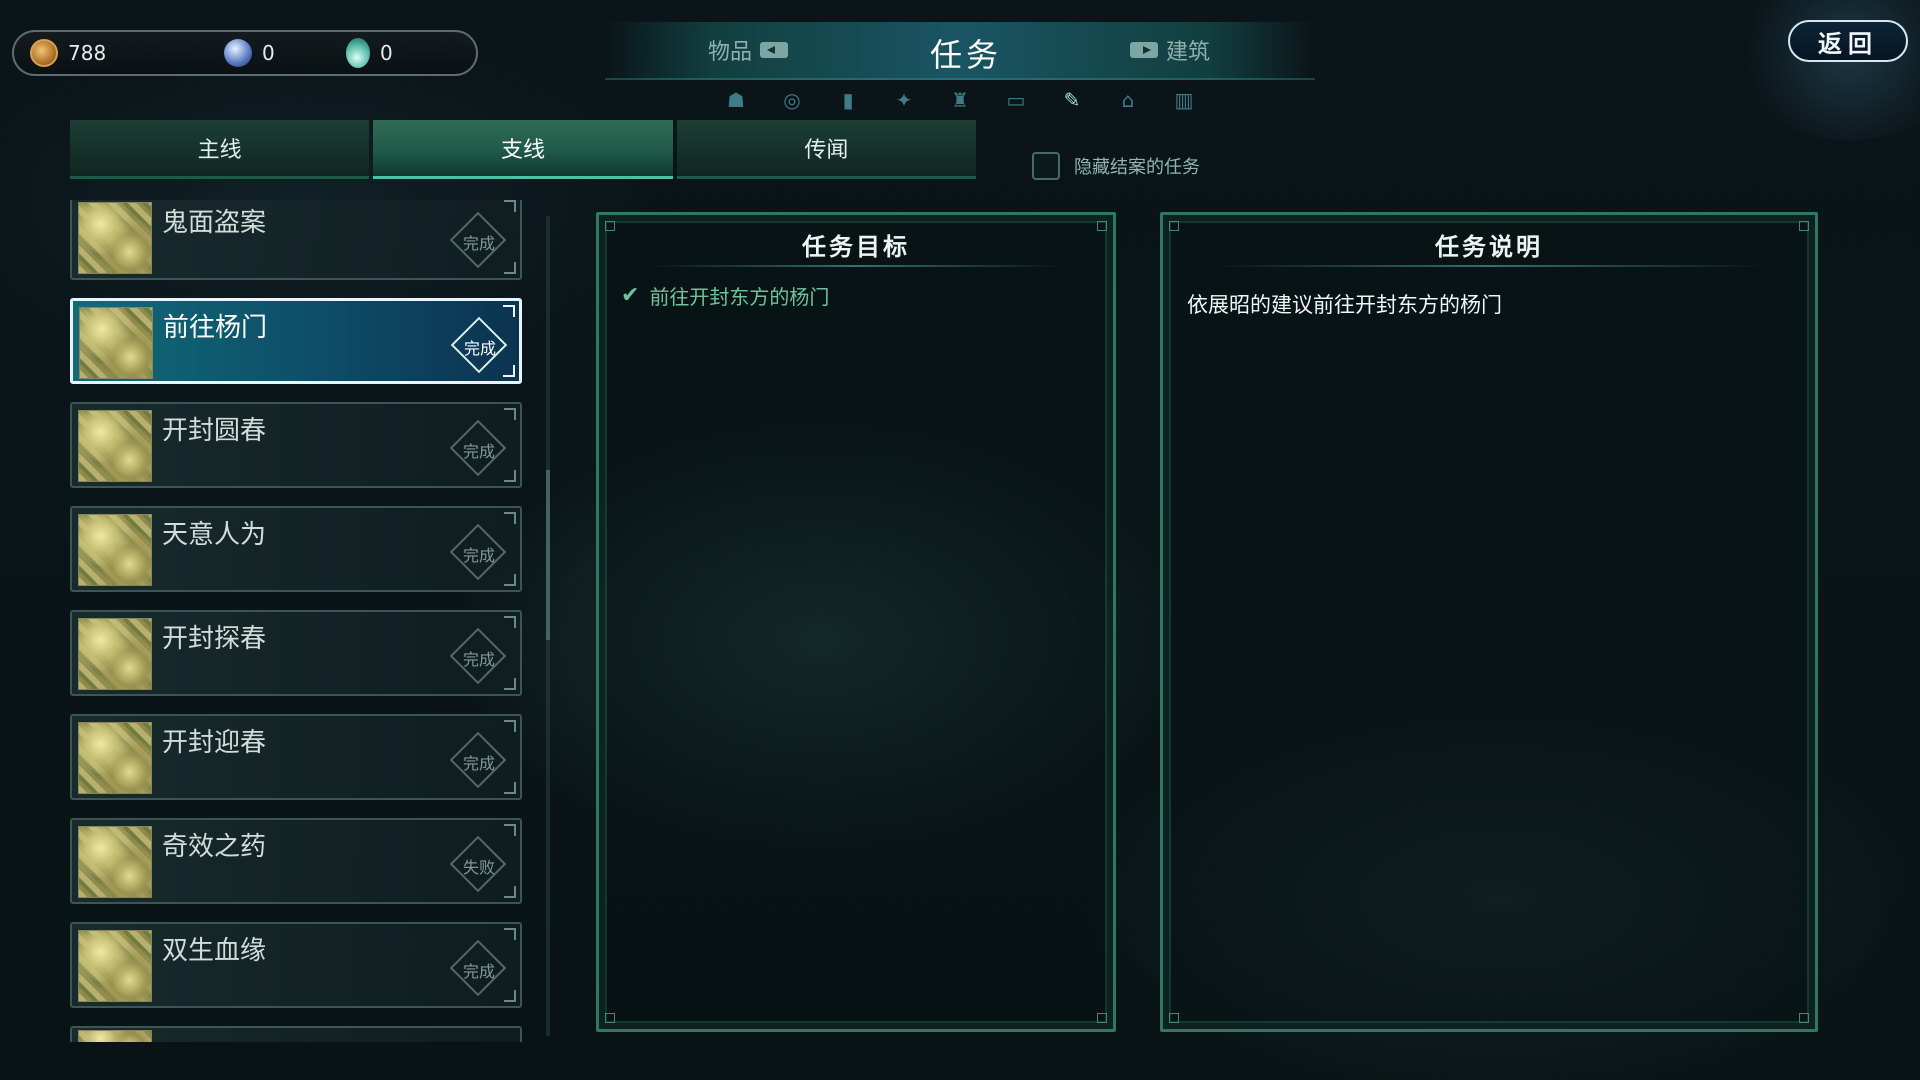  What do you see at coordinates (1137, 167) in the screenshot?
I see `hide-finished-label: 隐藏结案的任务` at bounding box center [1137, 167].